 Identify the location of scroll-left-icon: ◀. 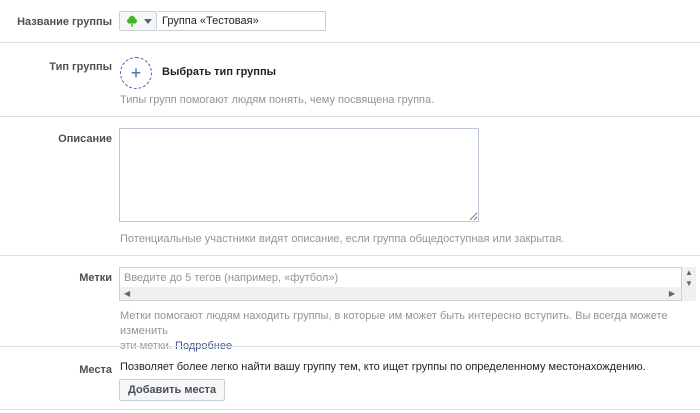
(127, 294).